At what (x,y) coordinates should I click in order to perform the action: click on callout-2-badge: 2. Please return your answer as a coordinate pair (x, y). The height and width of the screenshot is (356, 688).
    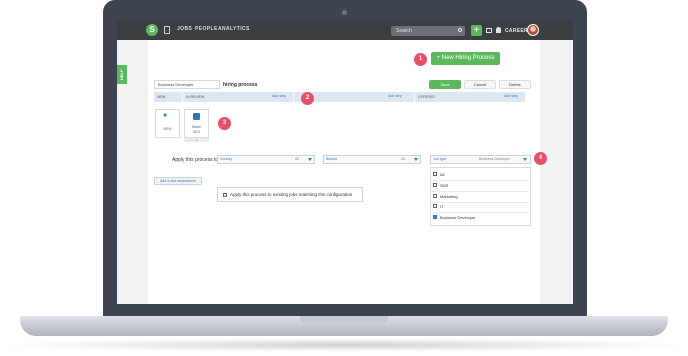
    Looking at the image, I should click on (307, 98).